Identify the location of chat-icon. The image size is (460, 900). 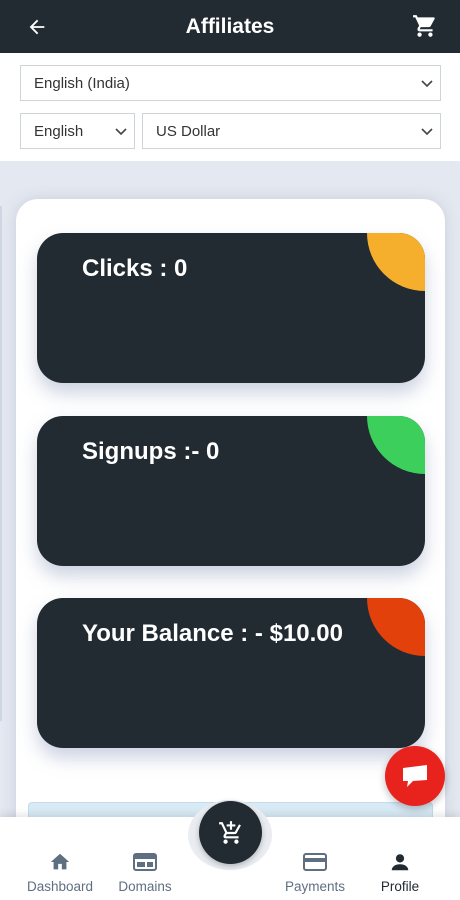
(415, 776).